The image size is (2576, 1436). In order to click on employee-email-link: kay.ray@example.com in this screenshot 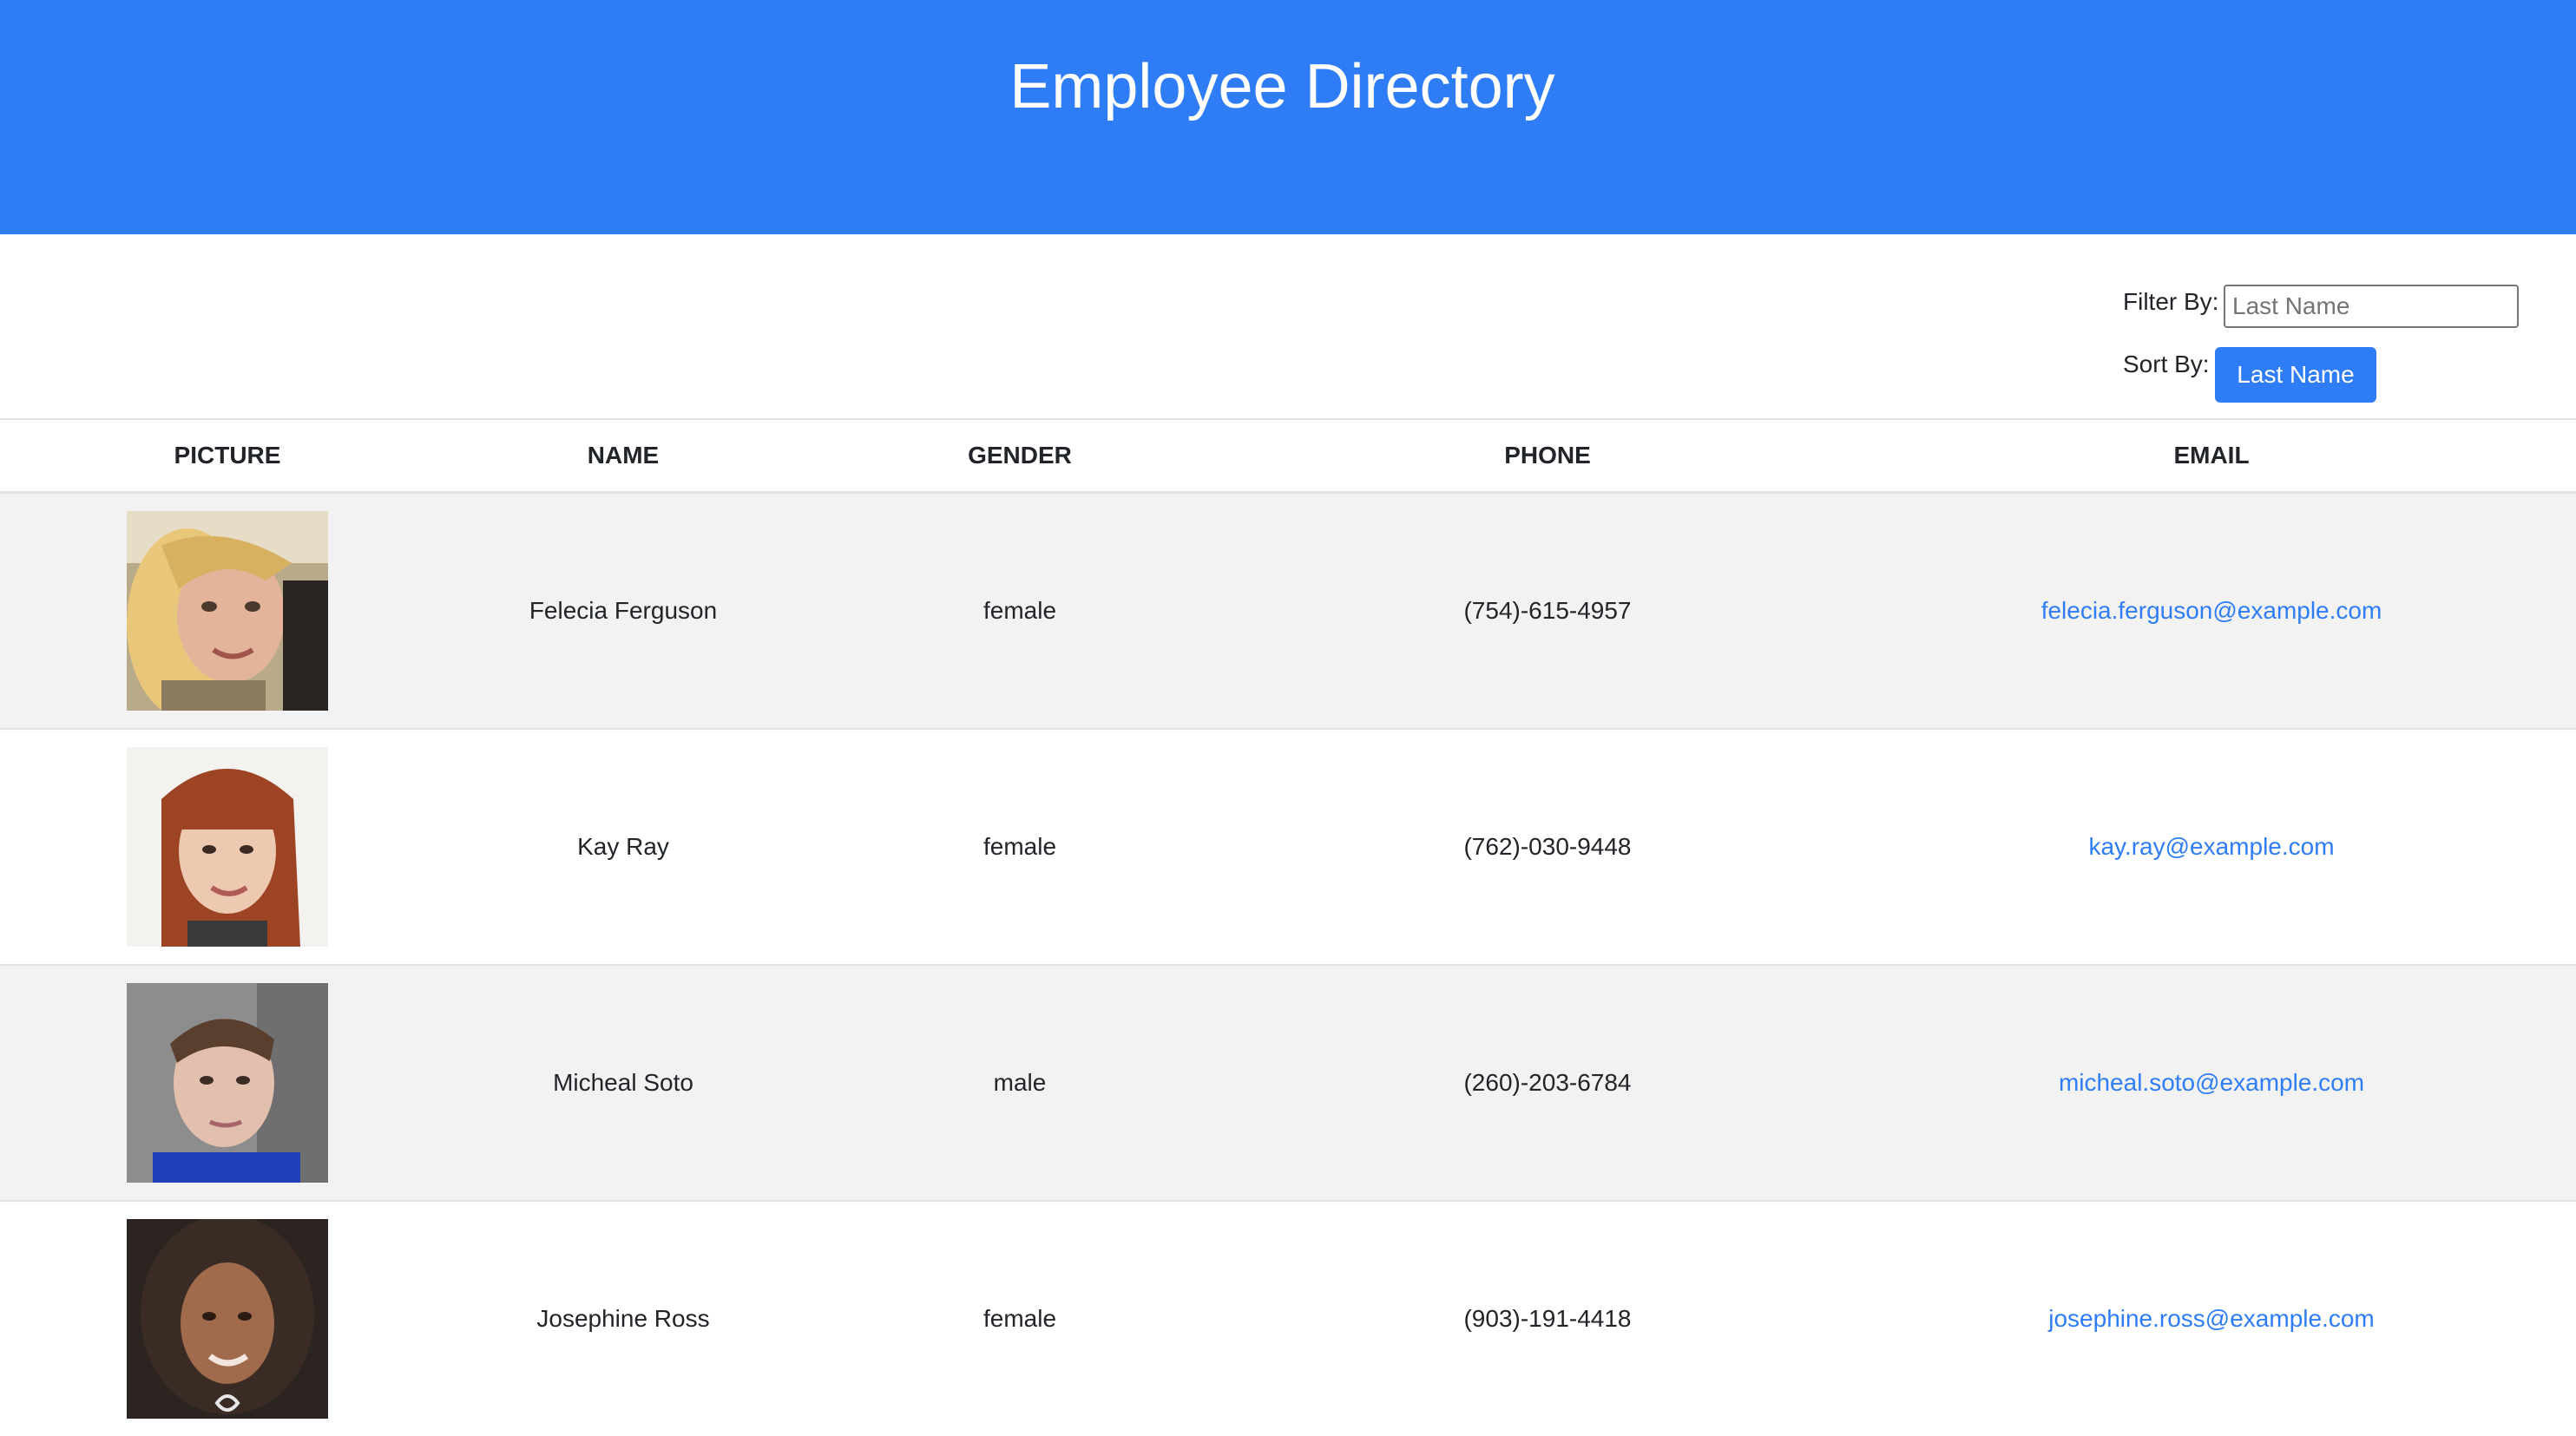, I will do `click(2211, 846)`.